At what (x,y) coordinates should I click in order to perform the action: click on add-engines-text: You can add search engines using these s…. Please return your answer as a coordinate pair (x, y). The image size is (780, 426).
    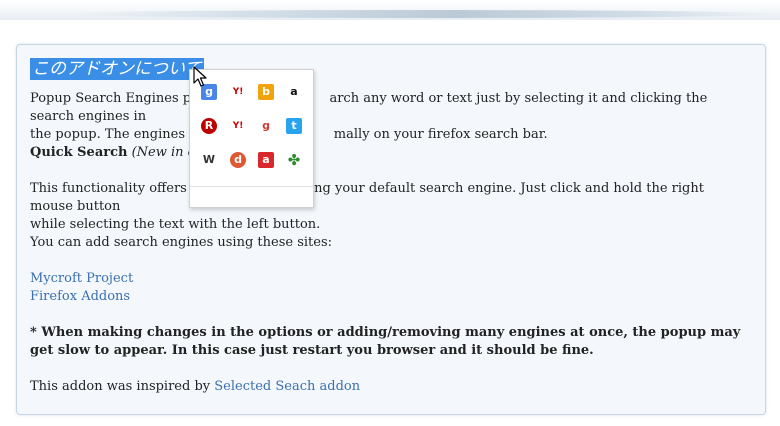
    Looking at the image, I should click on (181, 242).